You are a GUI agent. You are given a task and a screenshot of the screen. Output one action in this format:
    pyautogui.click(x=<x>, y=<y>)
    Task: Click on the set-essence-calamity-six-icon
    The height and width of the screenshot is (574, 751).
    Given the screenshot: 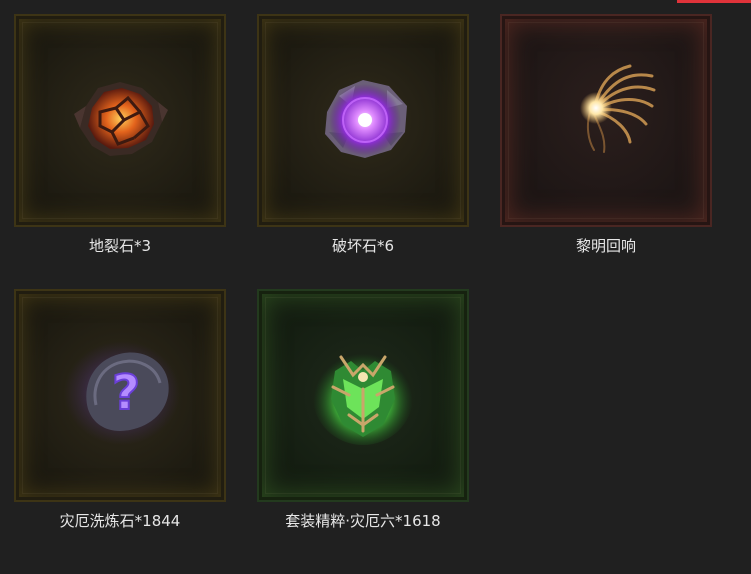 What is the action you would take?
    pyautogui.click(x=363, y=397)
    